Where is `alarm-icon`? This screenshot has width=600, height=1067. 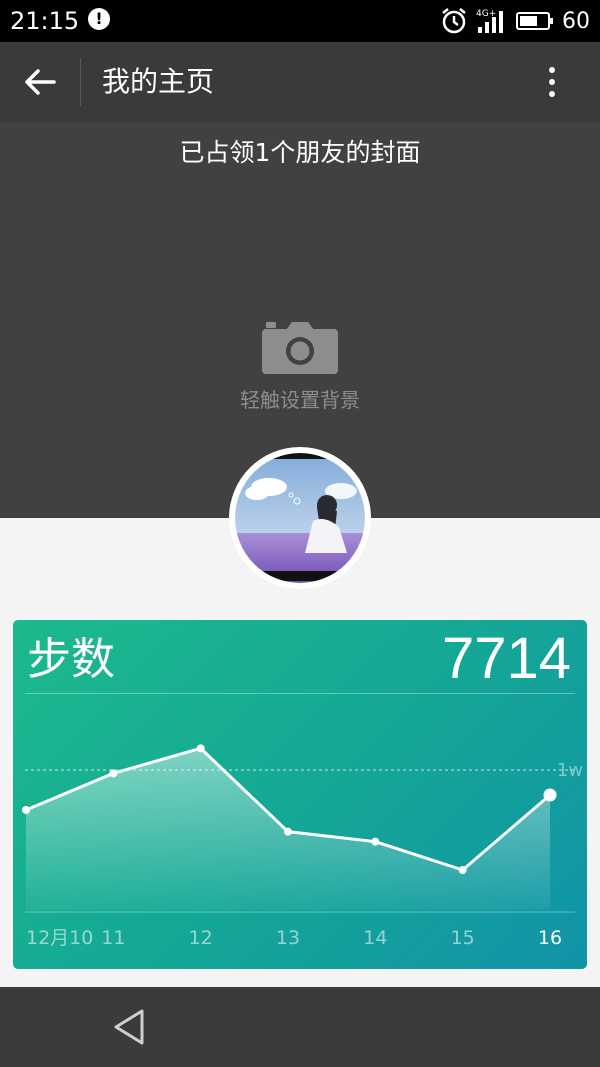
alarm-icon is located at coordinates (454, 21).